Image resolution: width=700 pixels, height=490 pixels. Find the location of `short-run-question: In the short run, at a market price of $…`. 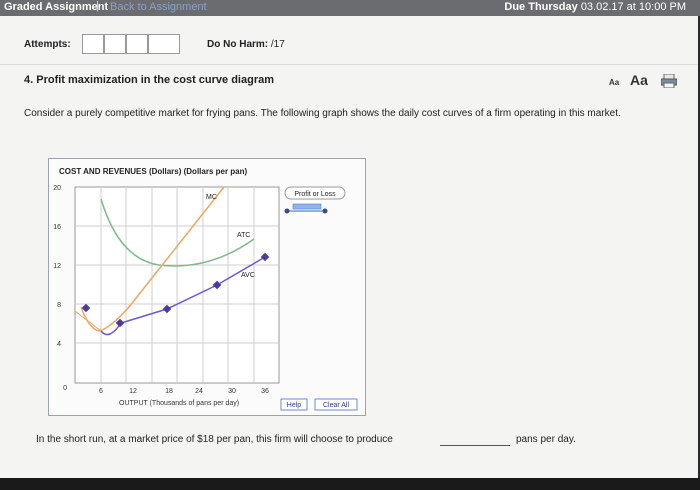

short-run-question: In the short run, at a market price of $… is located at coordinates (214, 439).